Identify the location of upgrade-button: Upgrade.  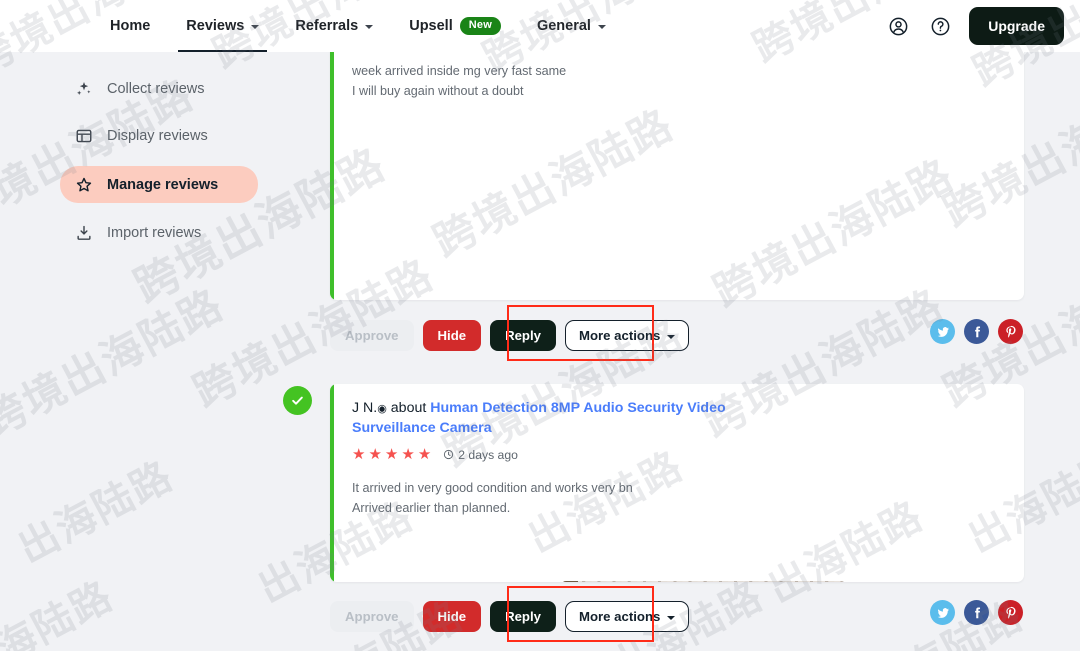
(1016, 26).